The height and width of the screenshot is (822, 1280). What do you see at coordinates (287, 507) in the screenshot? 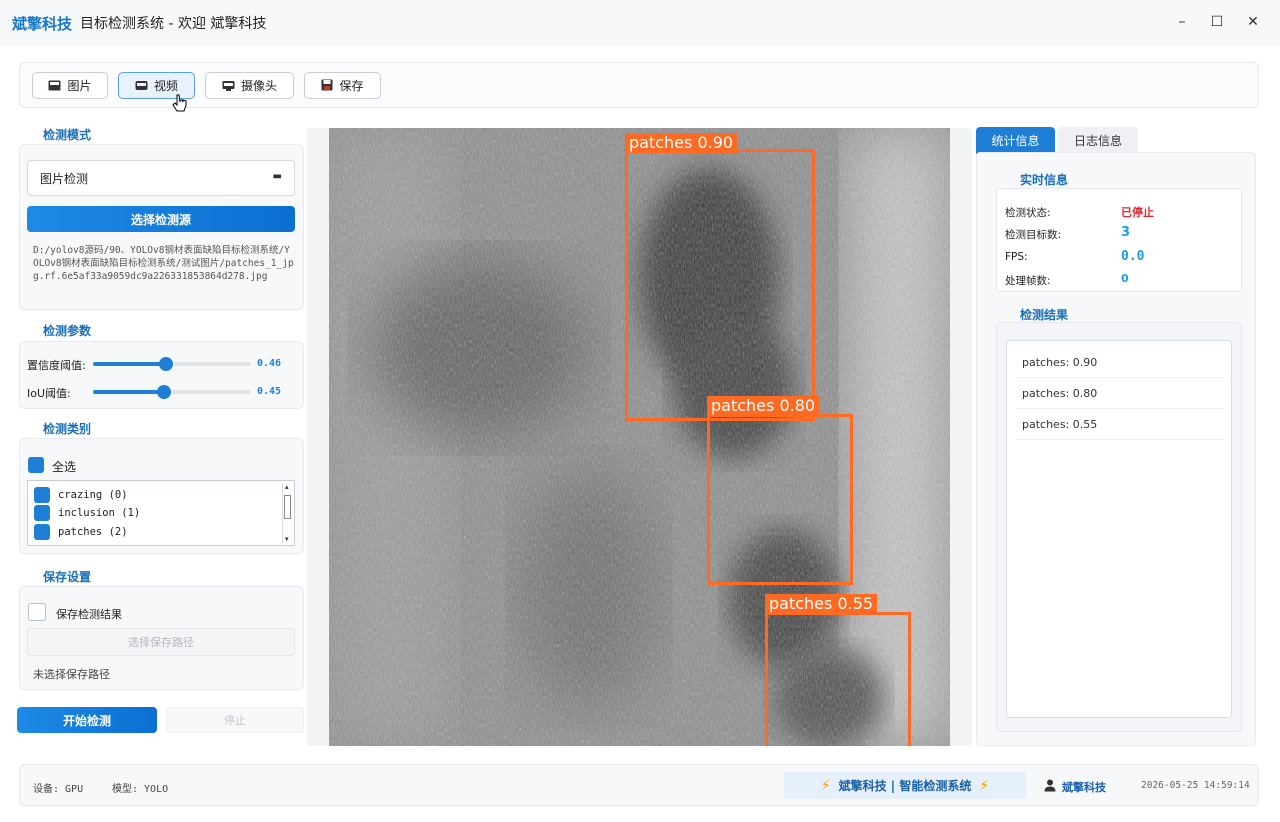
I see `scrollbar-thumb` at bounding box center [287, 507].